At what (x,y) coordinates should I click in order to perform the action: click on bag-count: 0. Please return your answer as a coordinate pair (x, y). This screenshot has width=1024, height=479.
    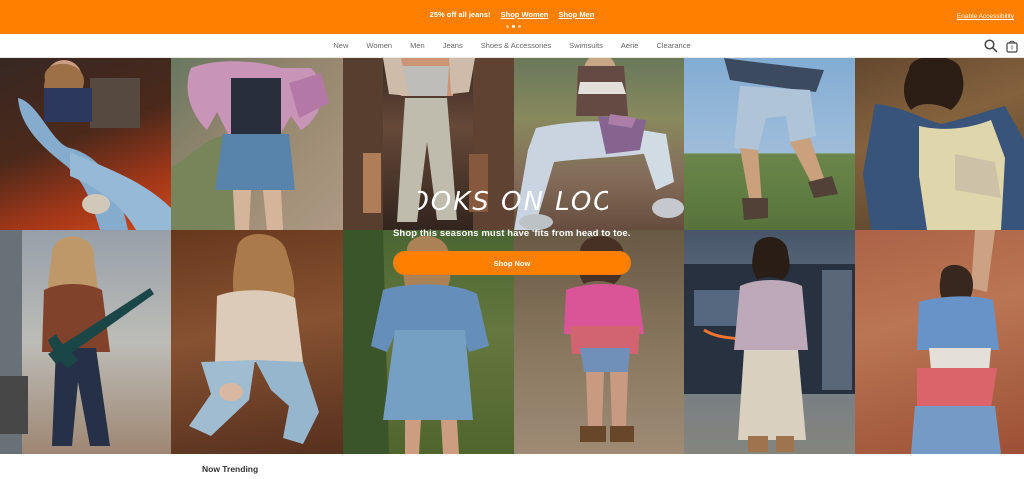
    Looking at the image, I should click on (1012, 49).